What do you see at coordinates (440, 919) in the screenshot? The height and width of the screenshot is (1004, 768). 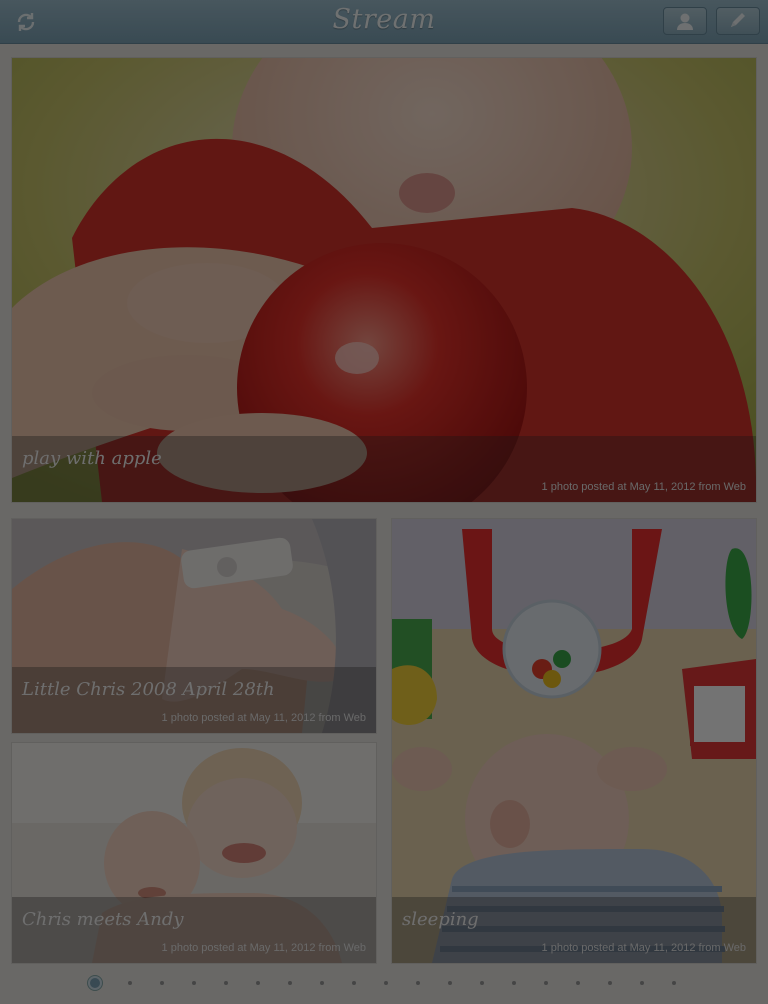 I see `card-title: sleeping` at bounding box center [440, 919].